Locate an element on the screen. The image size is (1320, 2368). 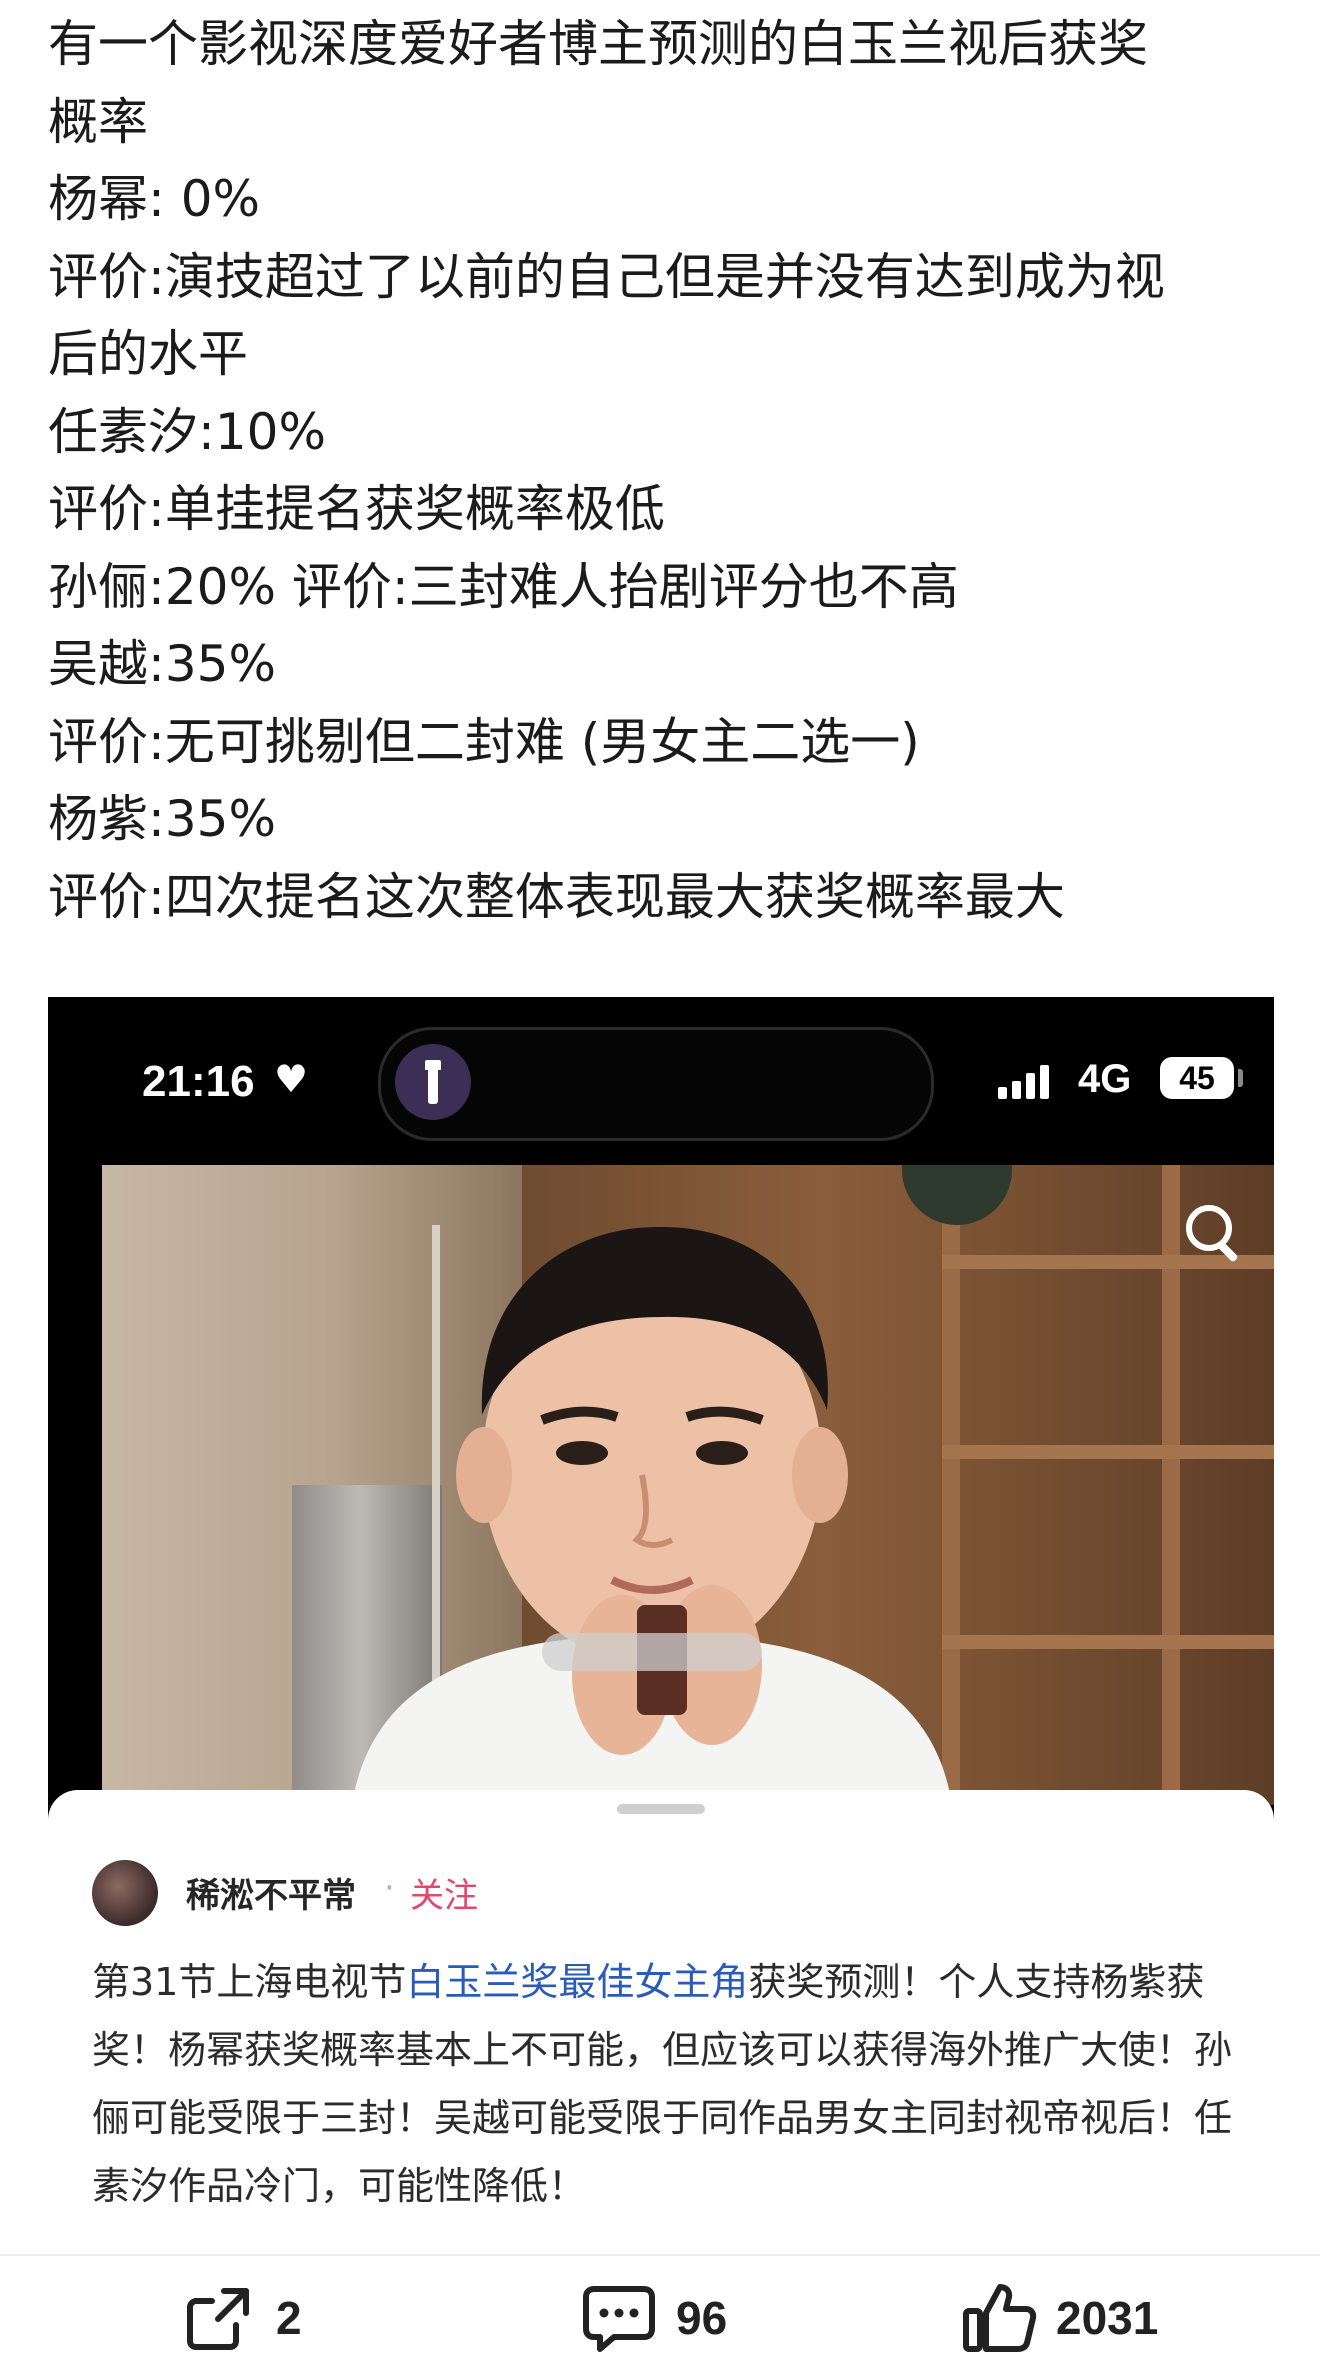
like-button: 2031 is located at coordinates (1059, 2318).